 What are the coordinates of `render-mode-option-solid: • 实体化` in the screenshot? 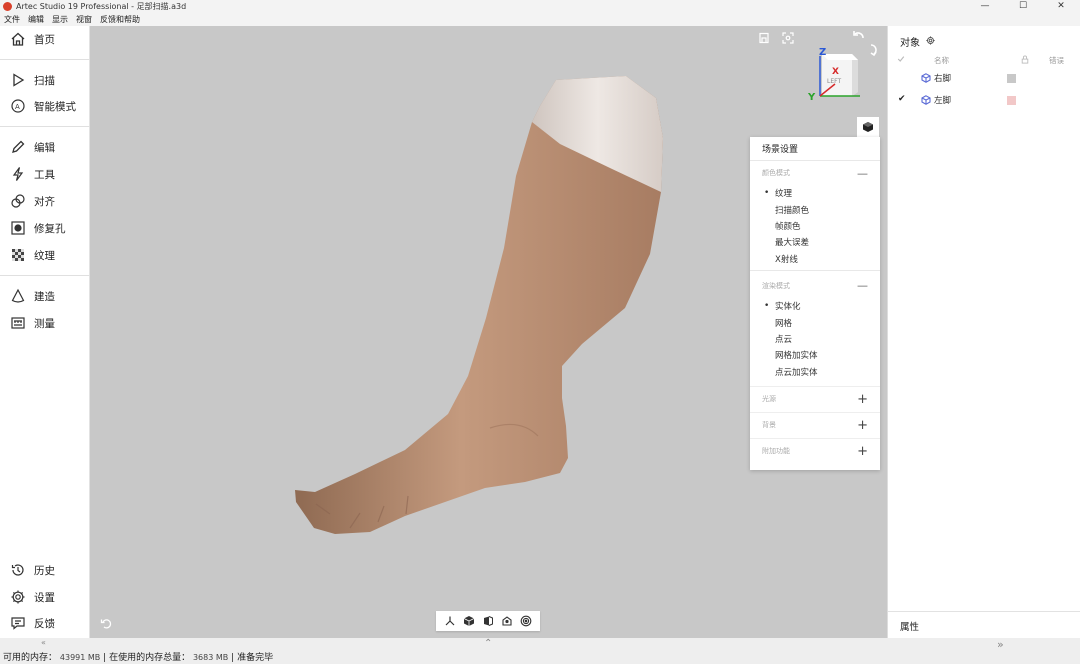 It's located at (815, 306).